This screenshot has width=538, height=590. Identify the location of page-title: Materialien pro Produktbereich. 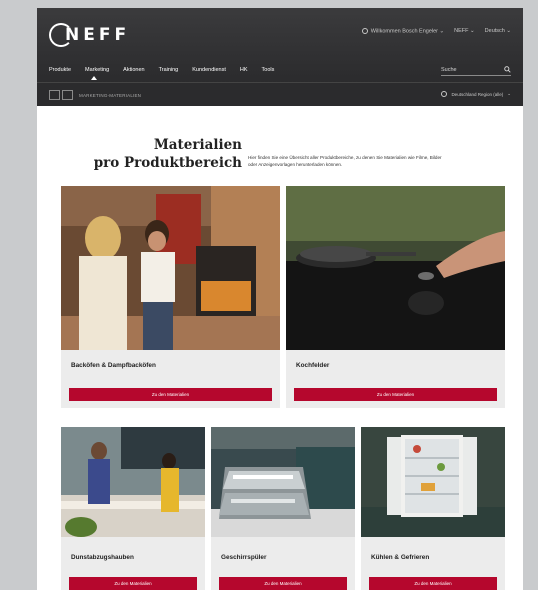
(167, 154).